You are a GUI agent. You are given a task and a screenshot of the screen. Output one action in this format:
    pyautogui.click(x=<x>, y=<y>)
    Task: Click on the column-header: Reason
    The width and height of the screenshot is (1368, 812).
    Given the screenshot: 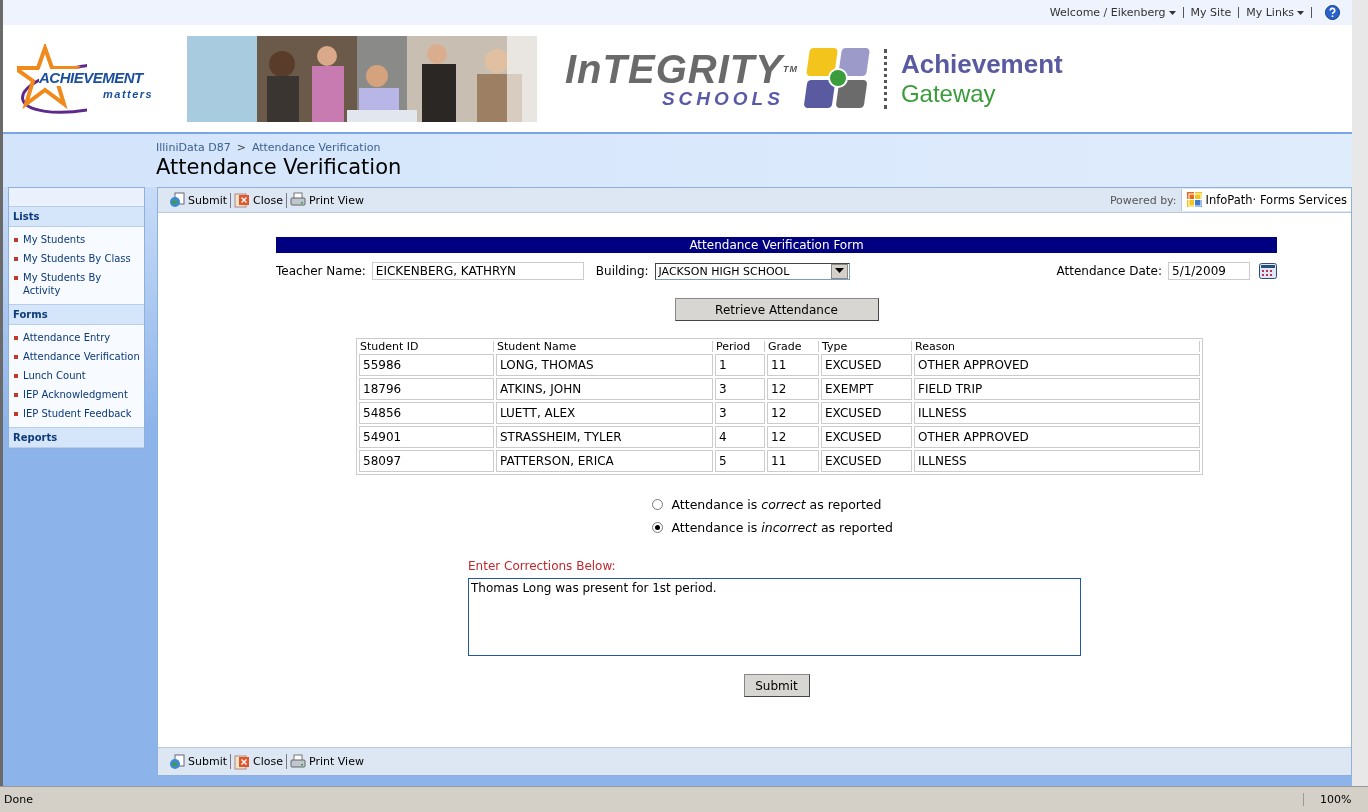 What is the action you would take?
    pyautogui.click(x=935, y=346)
    